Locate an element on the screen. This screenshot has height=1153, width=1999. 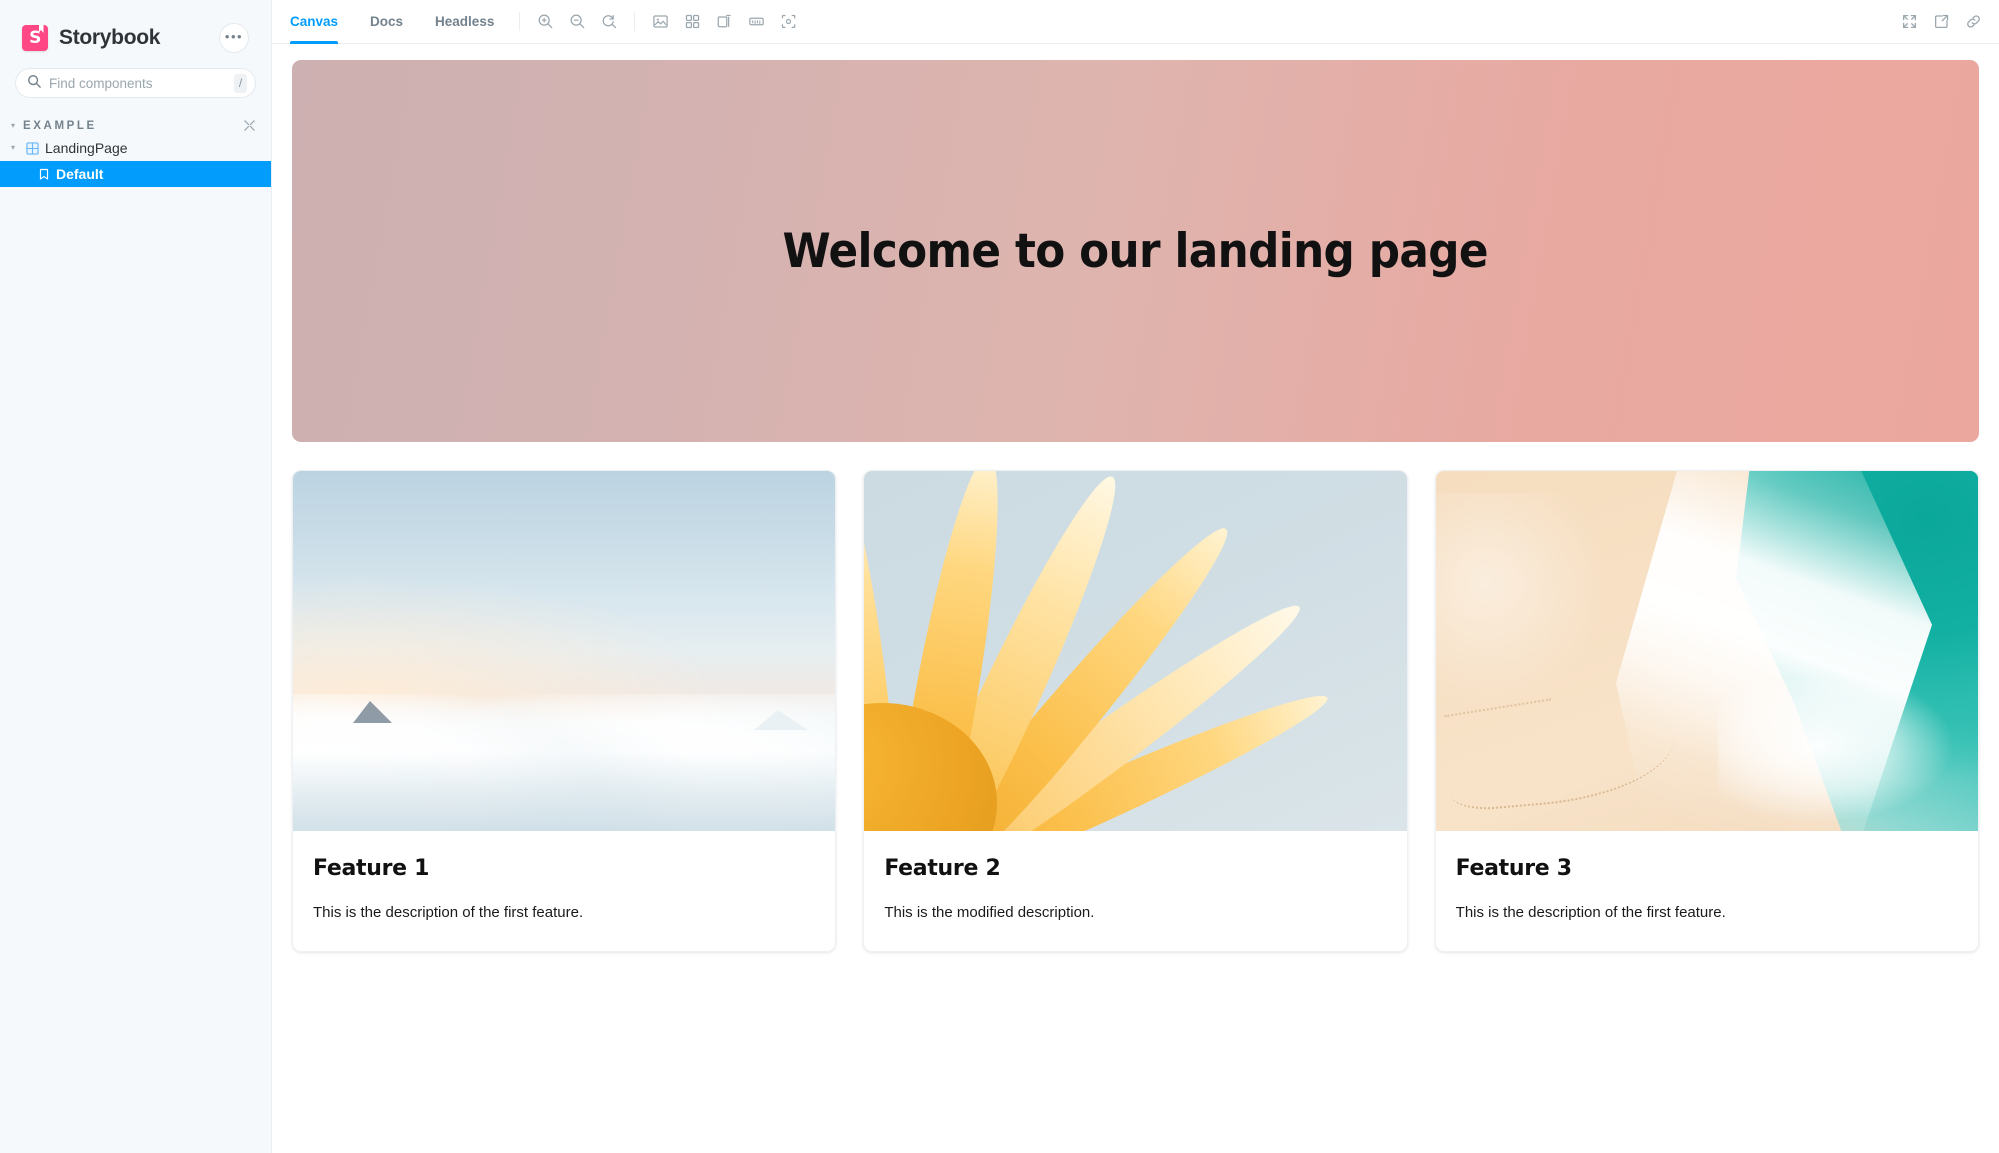
feature-card-title: Feature 3 is located at coordinates (1513, 868).